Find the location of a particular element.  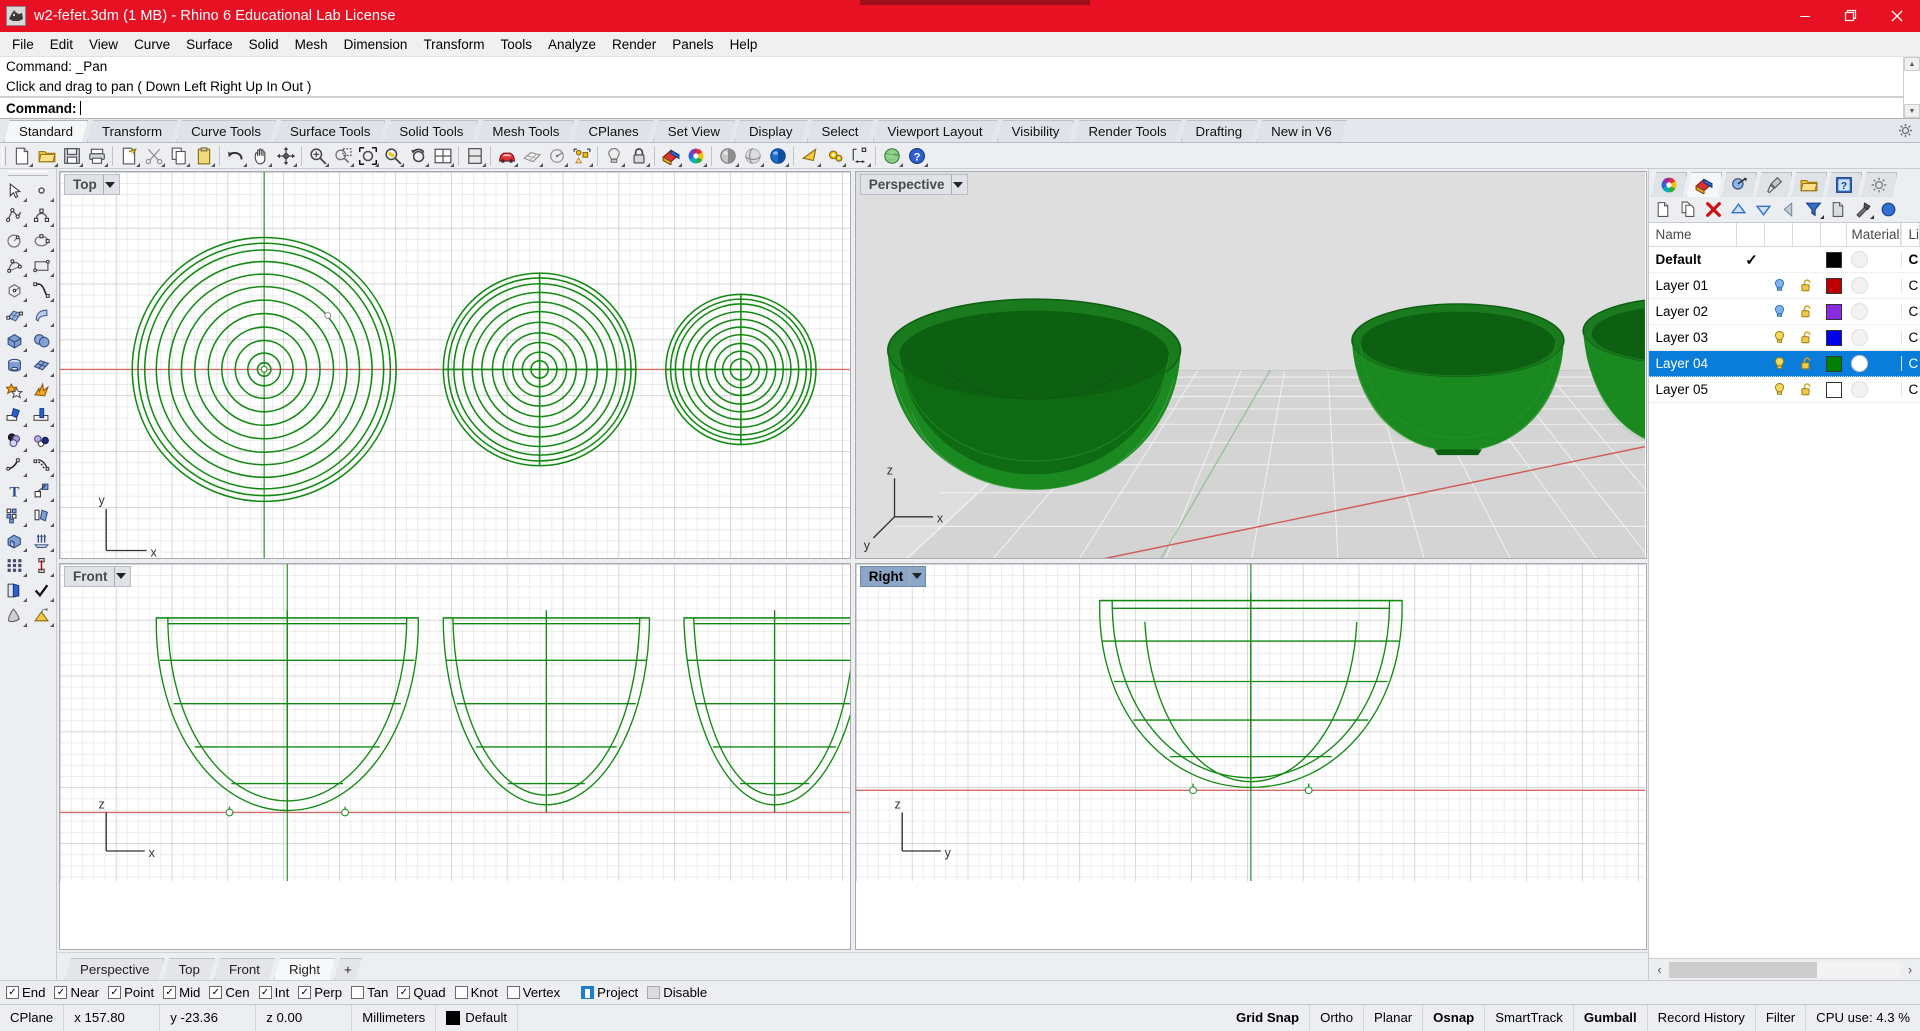

move-layer-down-icon is located at coordinates (1763, 210).